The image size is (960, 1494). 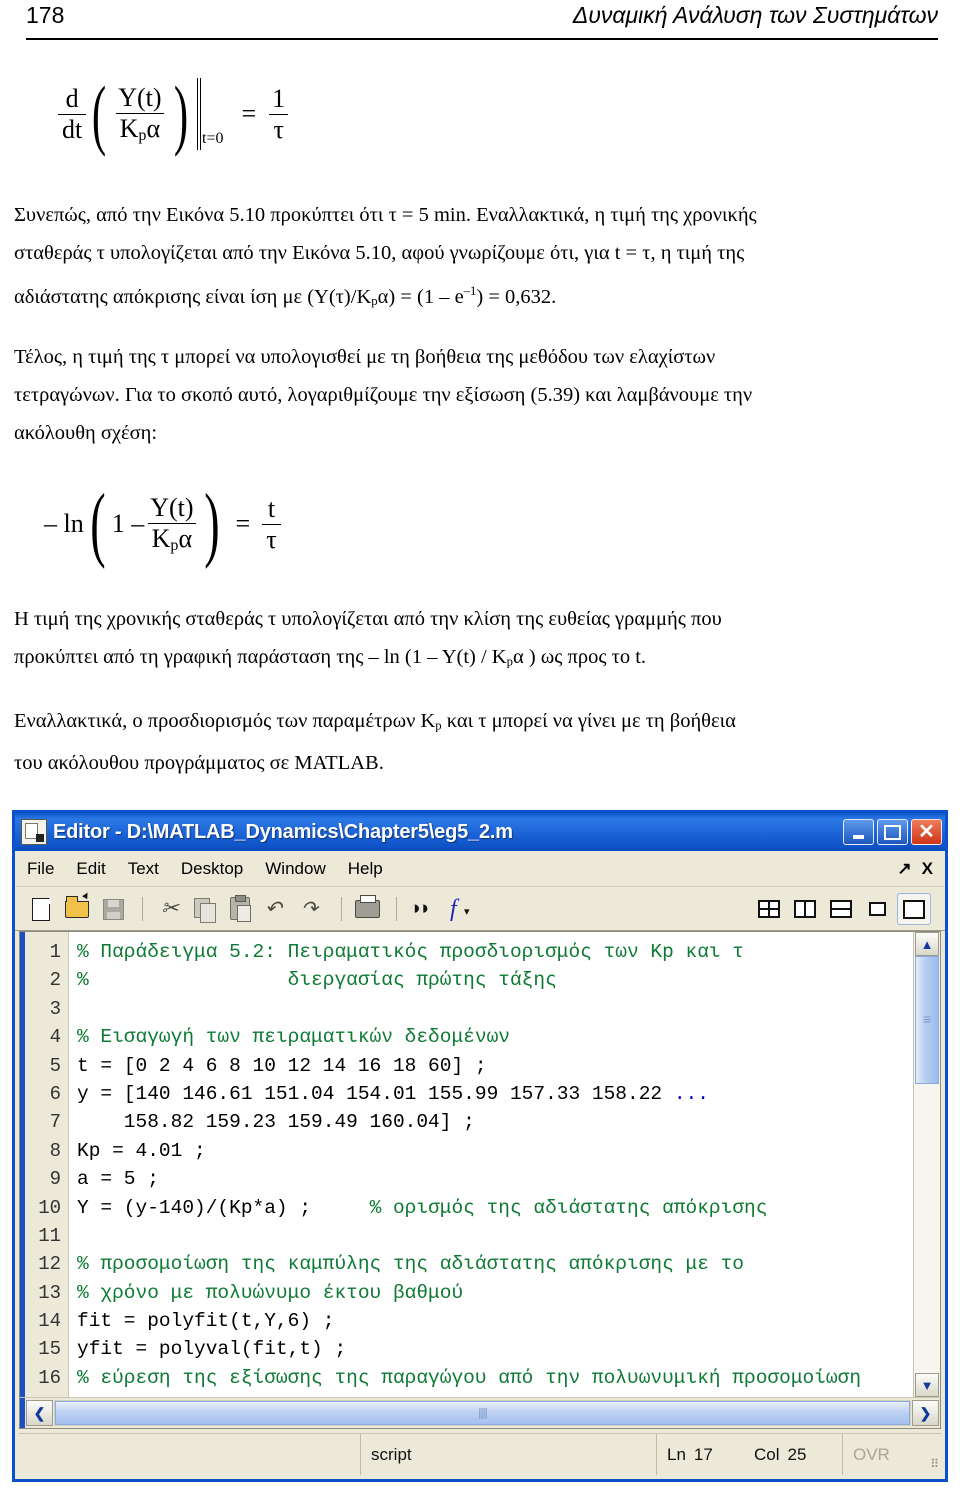 What do you see at coordinates (276, 909) in the screenshot?
I see `undo-icon: ↶` at bounding box center [276, 909].